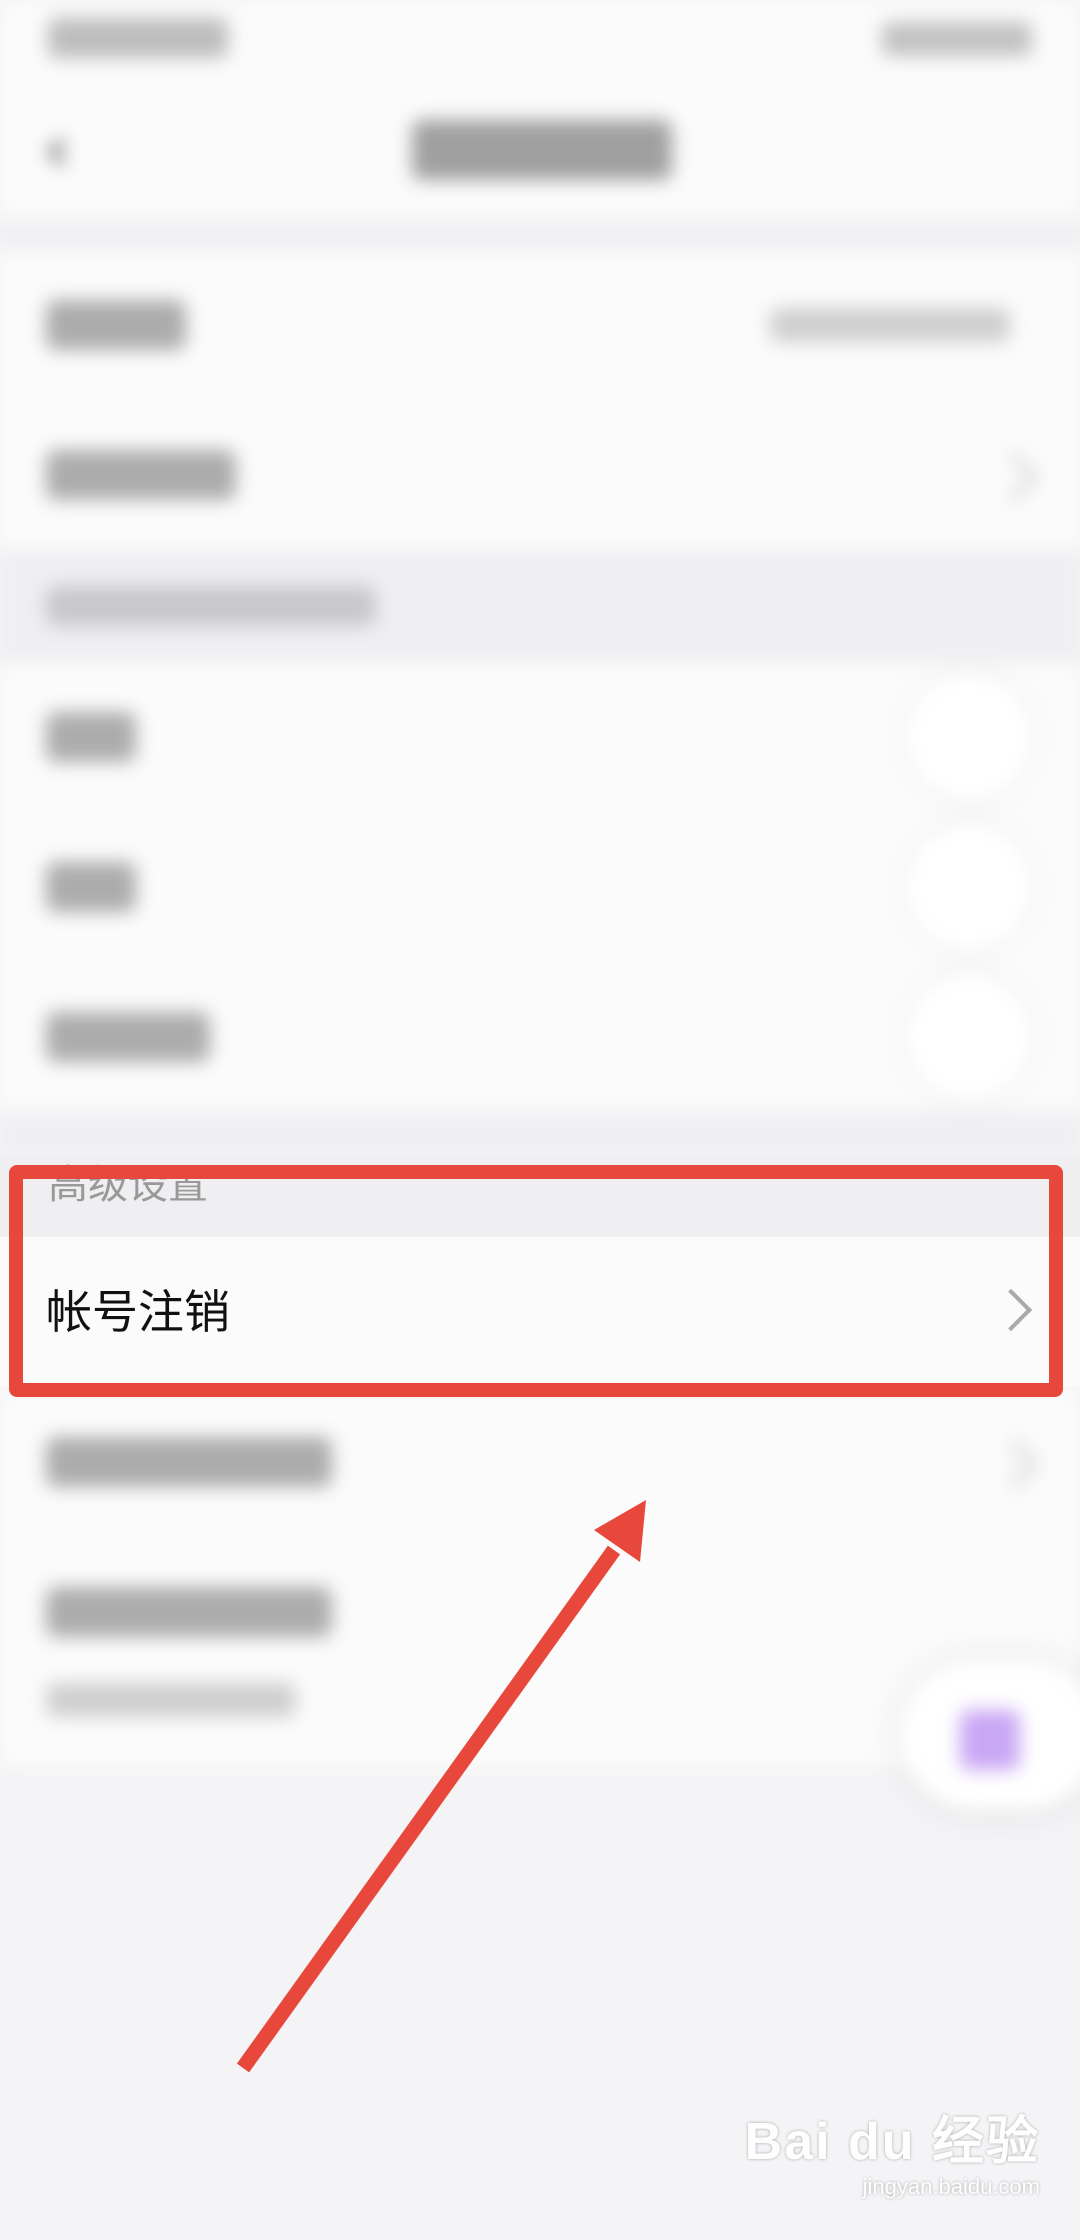  What do you see at coordinates (620, 1531) in the screenshot?
I see `arrow-head` at bounding box center [620, 1531].